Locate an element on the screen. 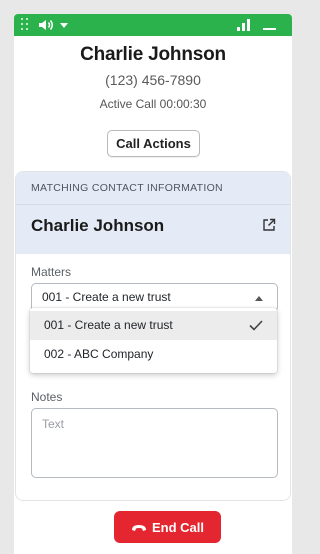 The width and height of the screenshot is (320, 554). matters-selected-value: 001 - Create a new trust is located at coordinates (106, 297).